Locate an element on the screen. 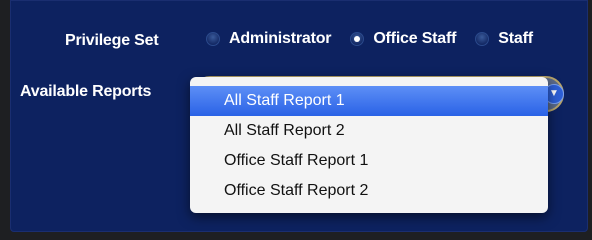  privilege-set-radio-group: Administrator Office Staff Staff is located at coordinates (379, 39).